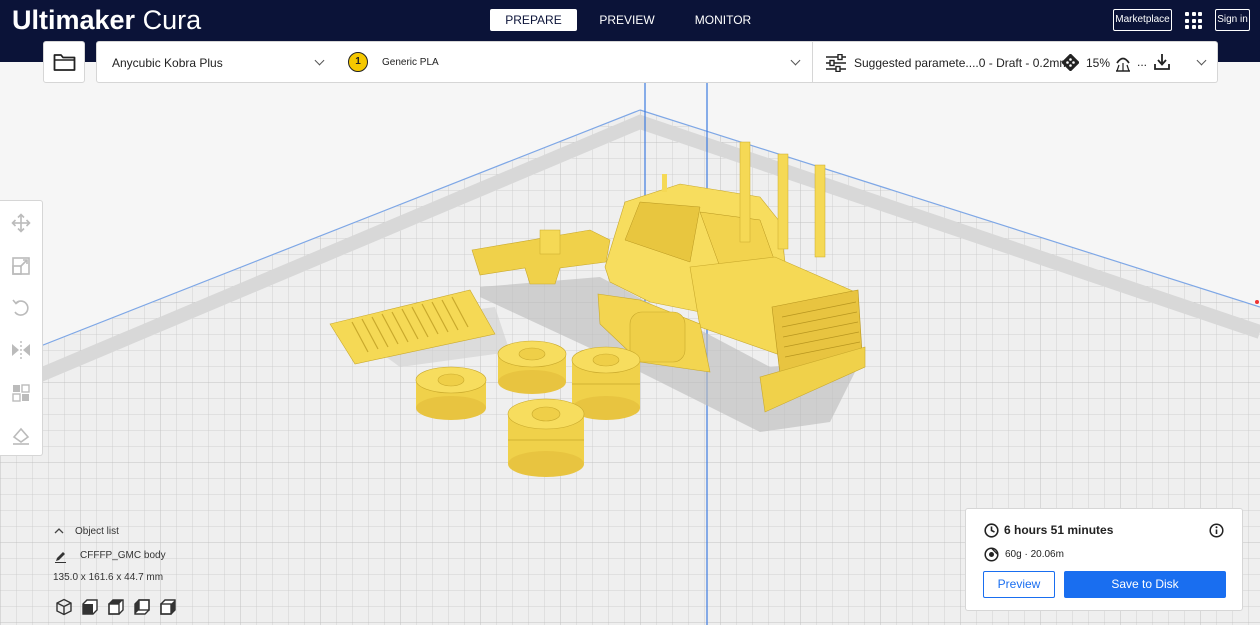  I want to click on support-icon, so click(1123, 64).